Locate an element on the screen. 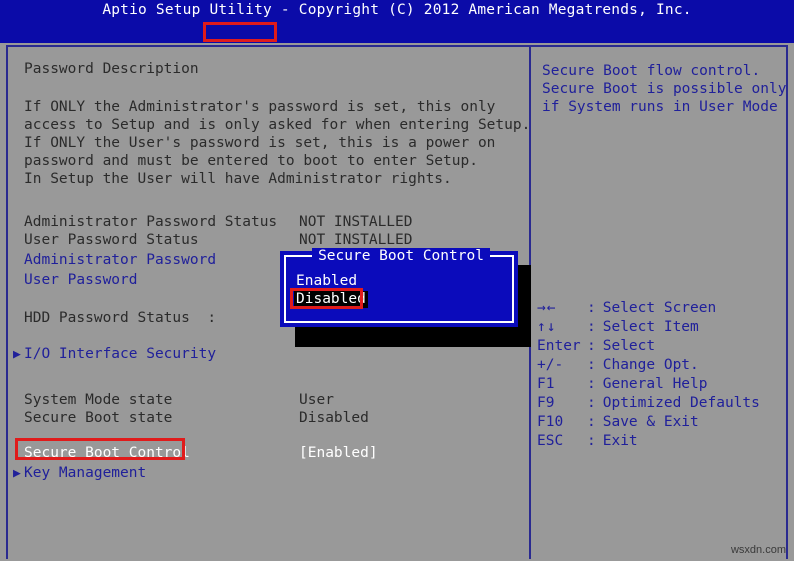 Image resolution: width=794 pixels, height=561 pixels. key-legend-row: F9: Optimized Defaults is located at coordinates (648, 403).